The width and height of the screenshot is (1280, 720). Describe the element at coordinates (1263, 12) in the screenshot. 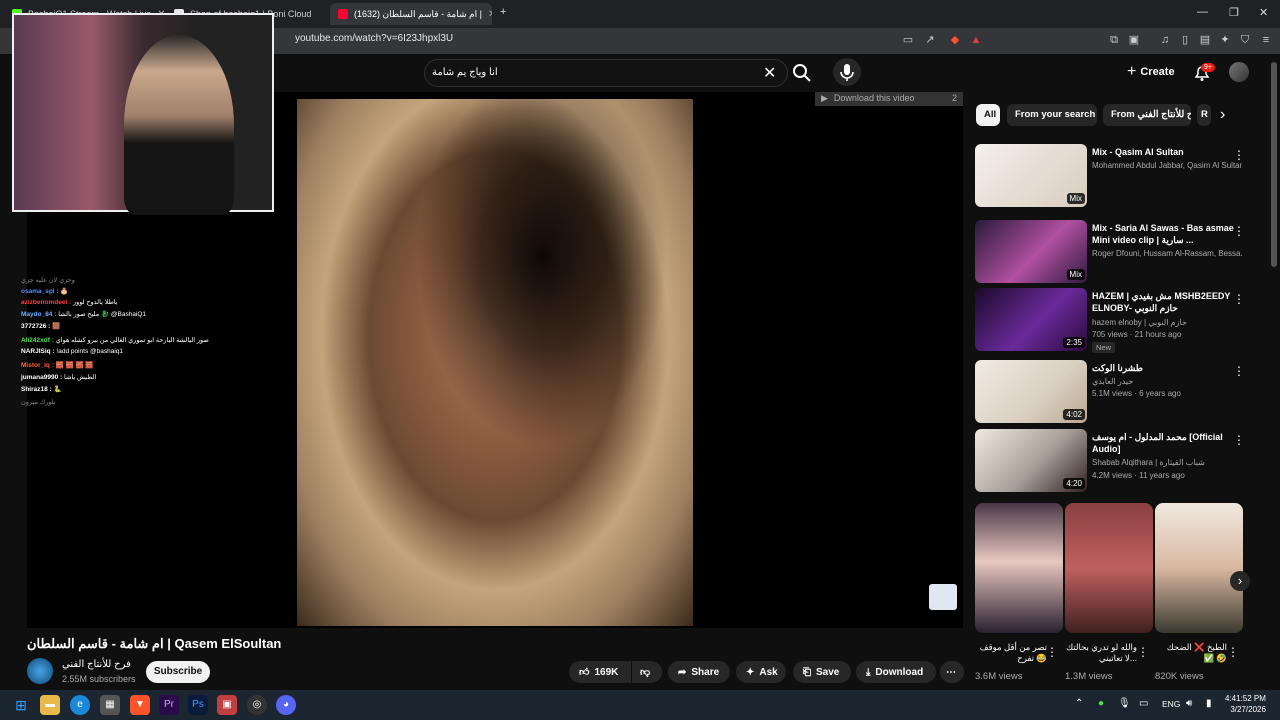

I see `window-close-button: ✕` at that location.